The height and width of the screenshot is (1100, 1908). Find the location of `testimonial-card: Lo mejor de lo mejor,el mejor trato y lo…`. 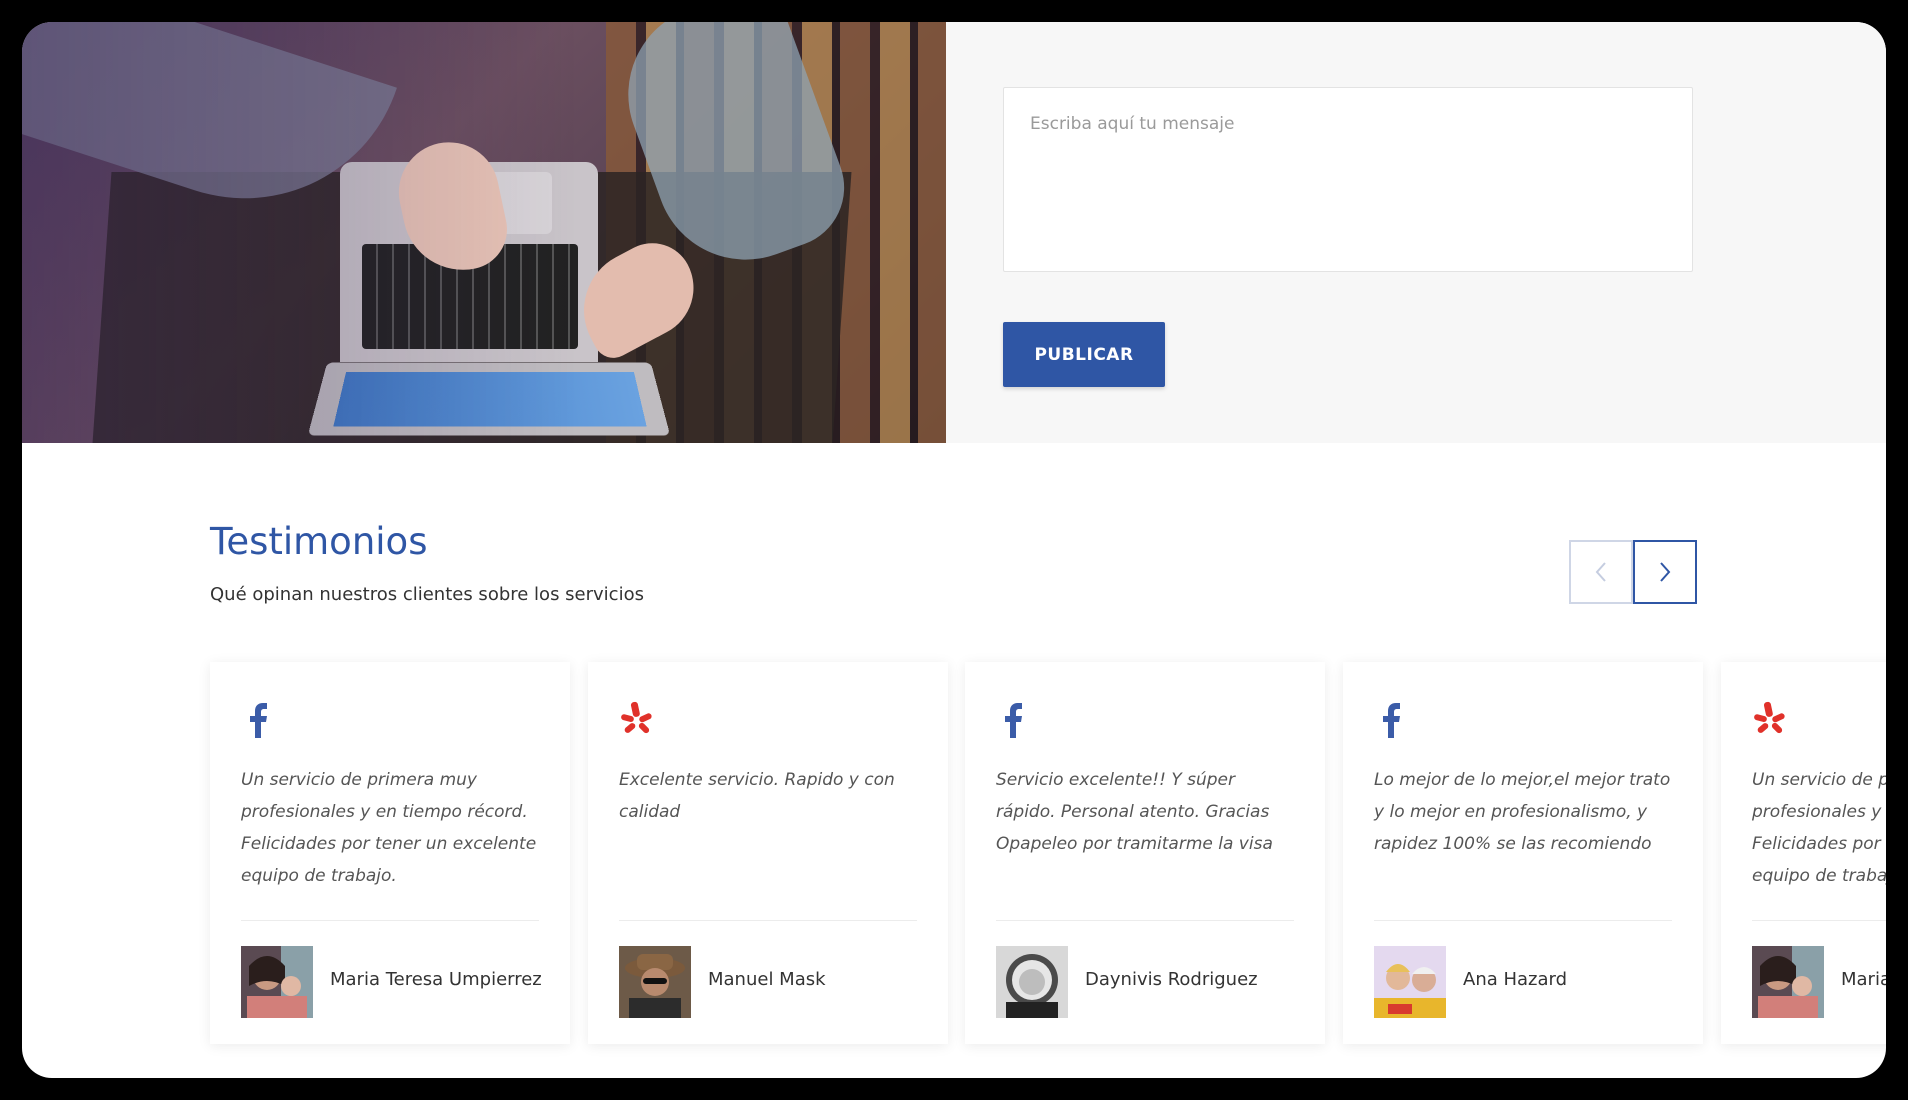

testimonial-card: Lo mejor de lo mejor,el mejor trato y lo… is located at coordinates (1523, 853).